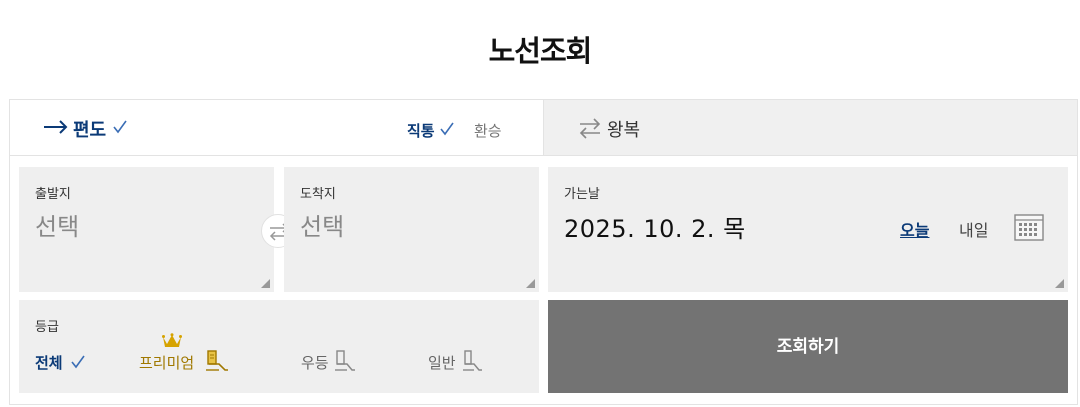 Image resolution: width=1080 pixels, height=407 pixels. Describe the element at coordinates (166, 362) in the screenshot. I see `seat-class-premium: 프리미엄` at that location.